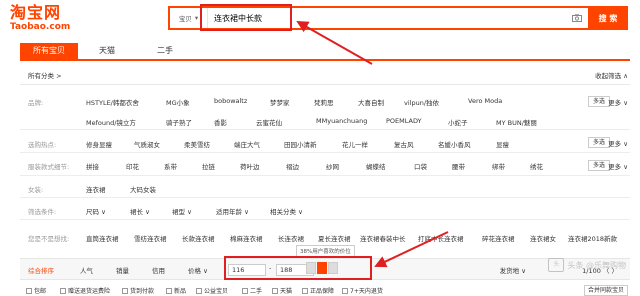 The width and height of the screenshot is (640, 296). I want to click on brand-item: 小蛇子, so click(458, 122).